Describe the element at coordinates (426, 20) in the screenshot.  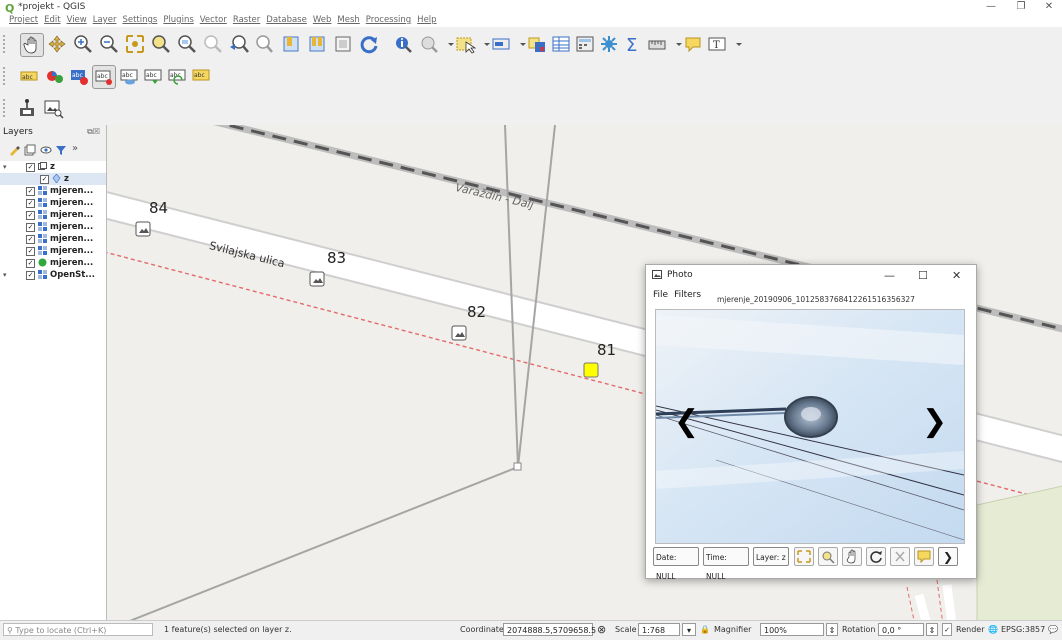
I see `menu-help: Help` at that location.